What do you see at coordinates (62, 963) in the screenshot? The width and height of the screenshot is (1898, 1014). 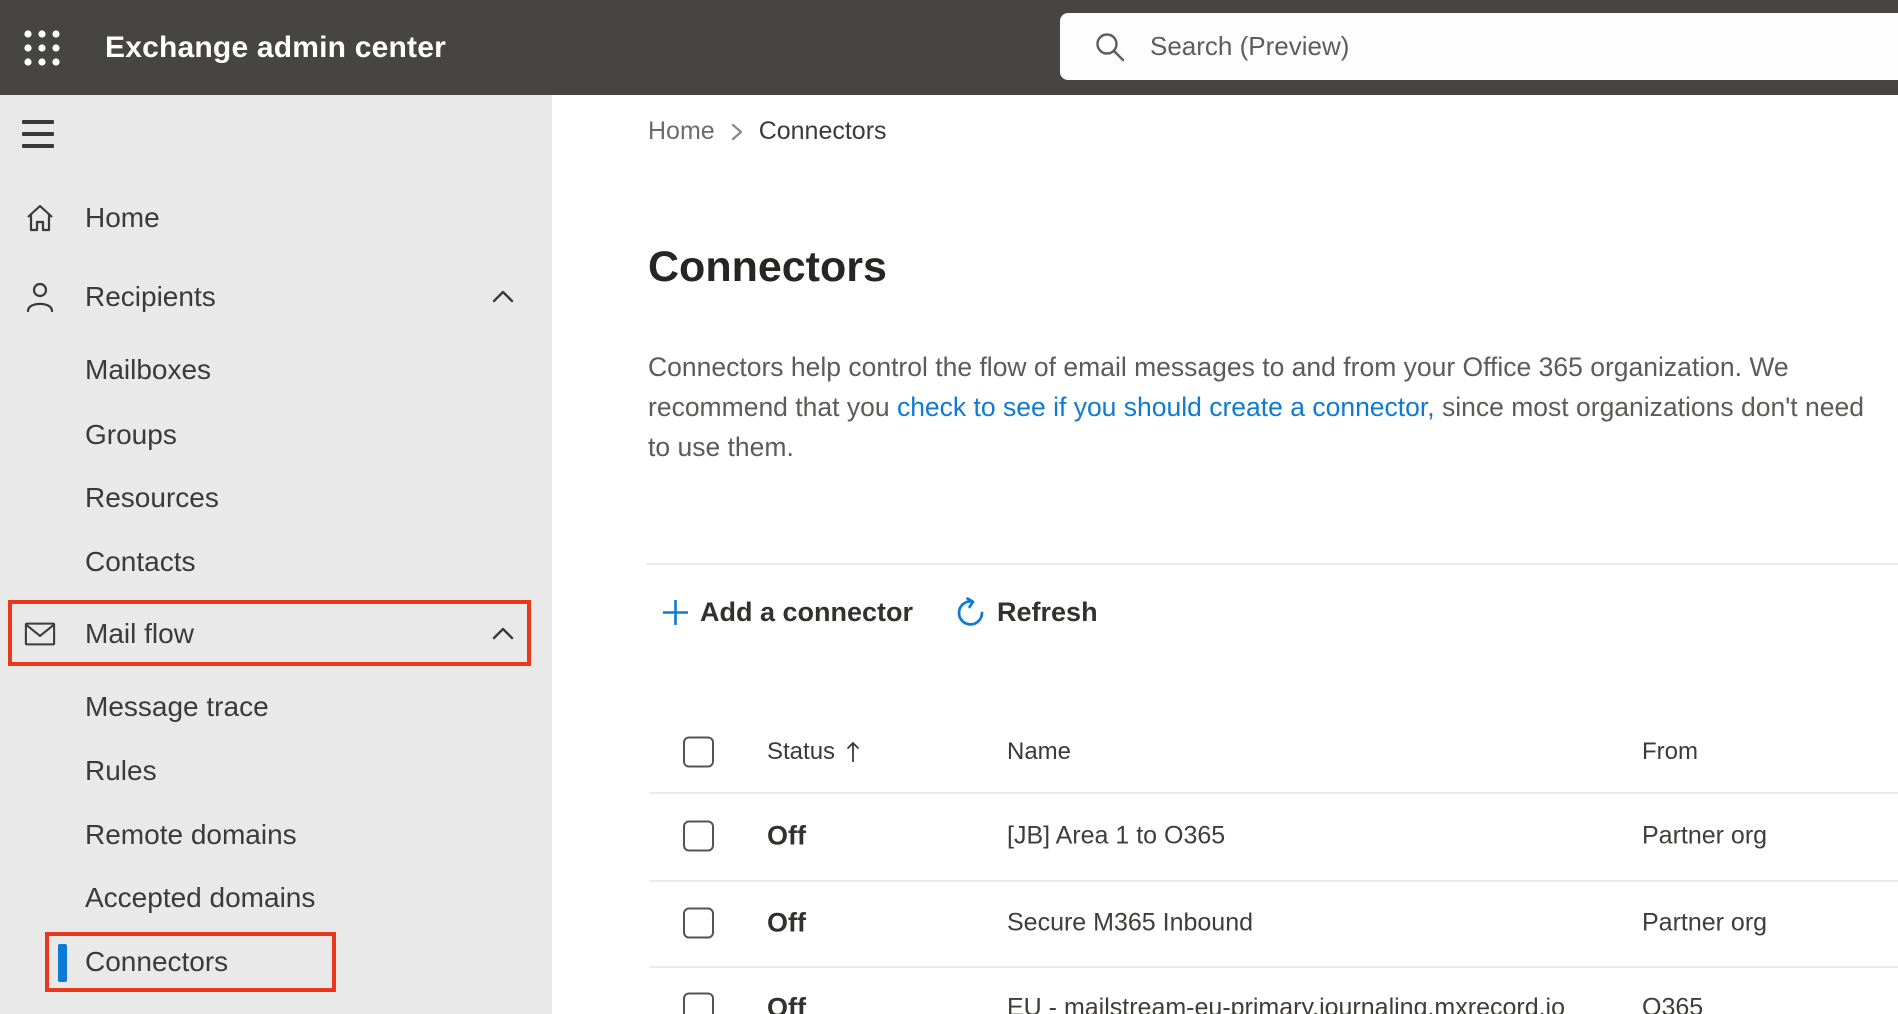 I see `selected-item-indicator` at bounding box center [62, 963].